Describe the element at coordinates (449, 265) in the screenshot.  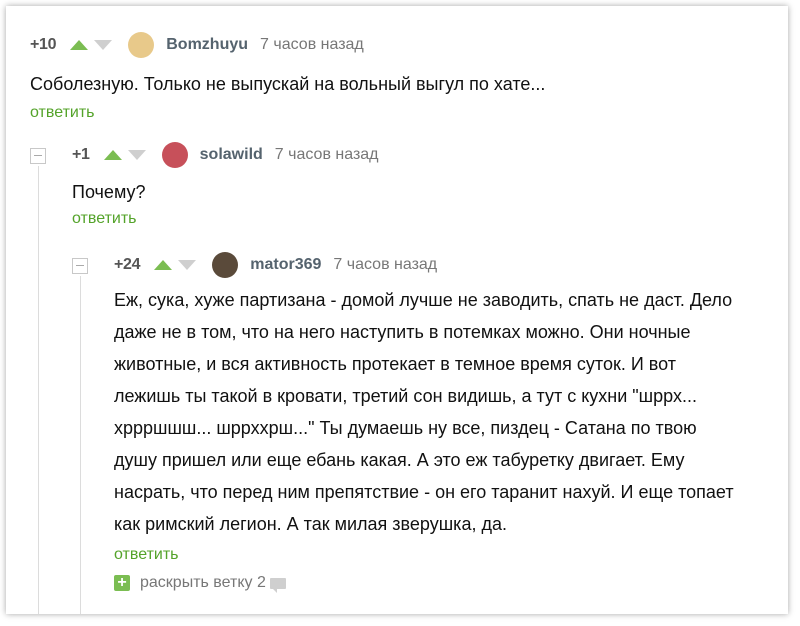
I see `comment-header: +24 mator369 7 часов назад` at that location.